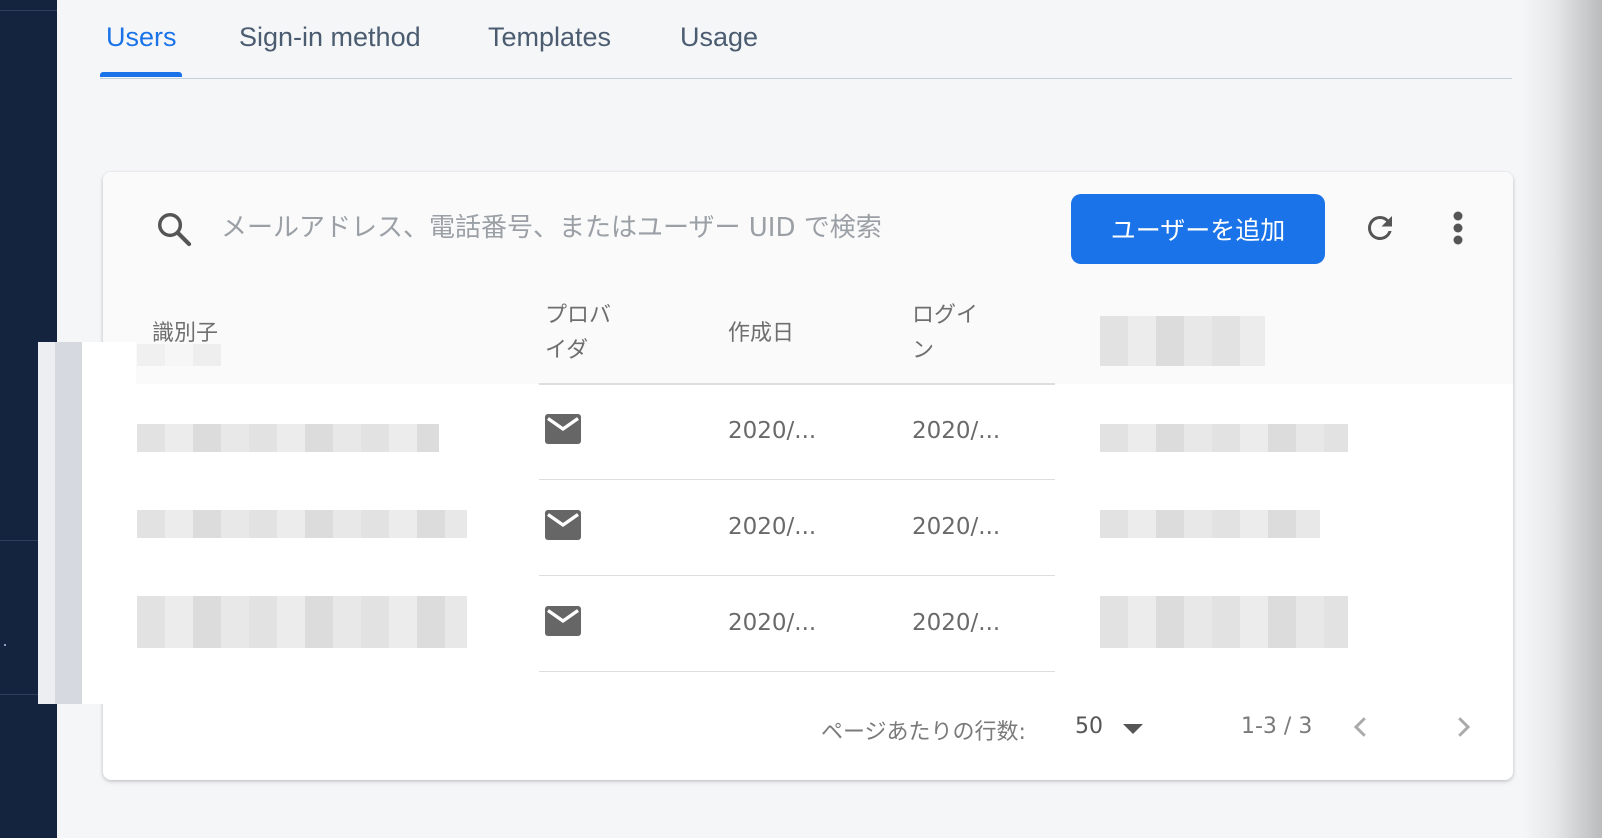 This screenshot has height=838, width=1602. Describe the element at coordinates (549, 37) in the screenshot. I see `tab-templates: Templates` at that location.